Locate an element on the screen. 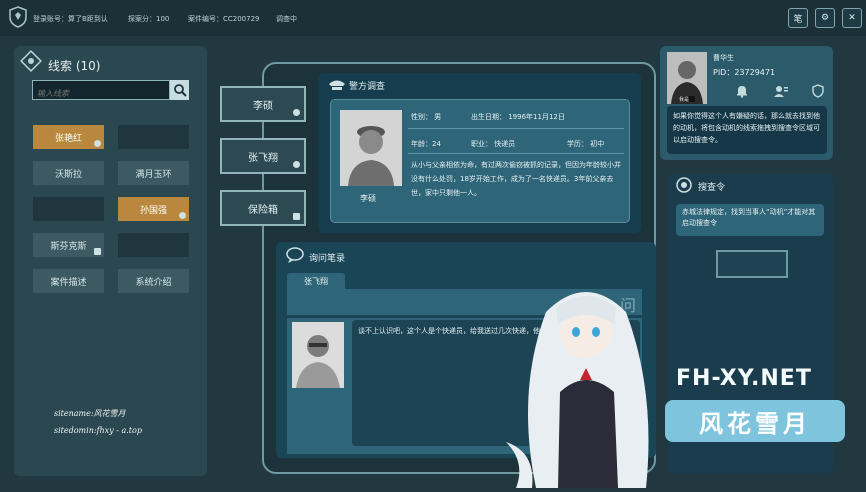 The image size is (866, 492). tab-zhang-feixiang: 张飞翔 is located at coordinates (263, 156).